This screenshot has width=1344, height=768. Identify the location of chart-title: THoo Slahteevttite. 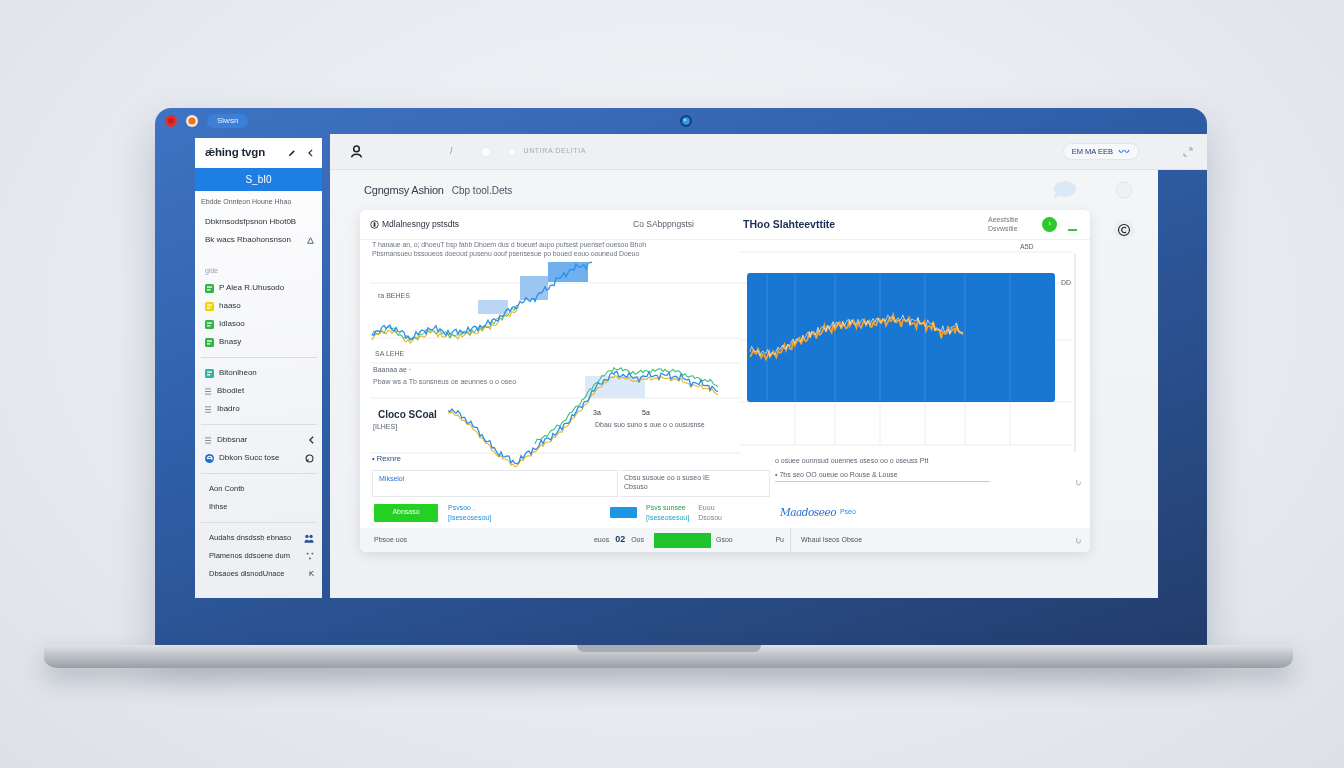
(790, 224).